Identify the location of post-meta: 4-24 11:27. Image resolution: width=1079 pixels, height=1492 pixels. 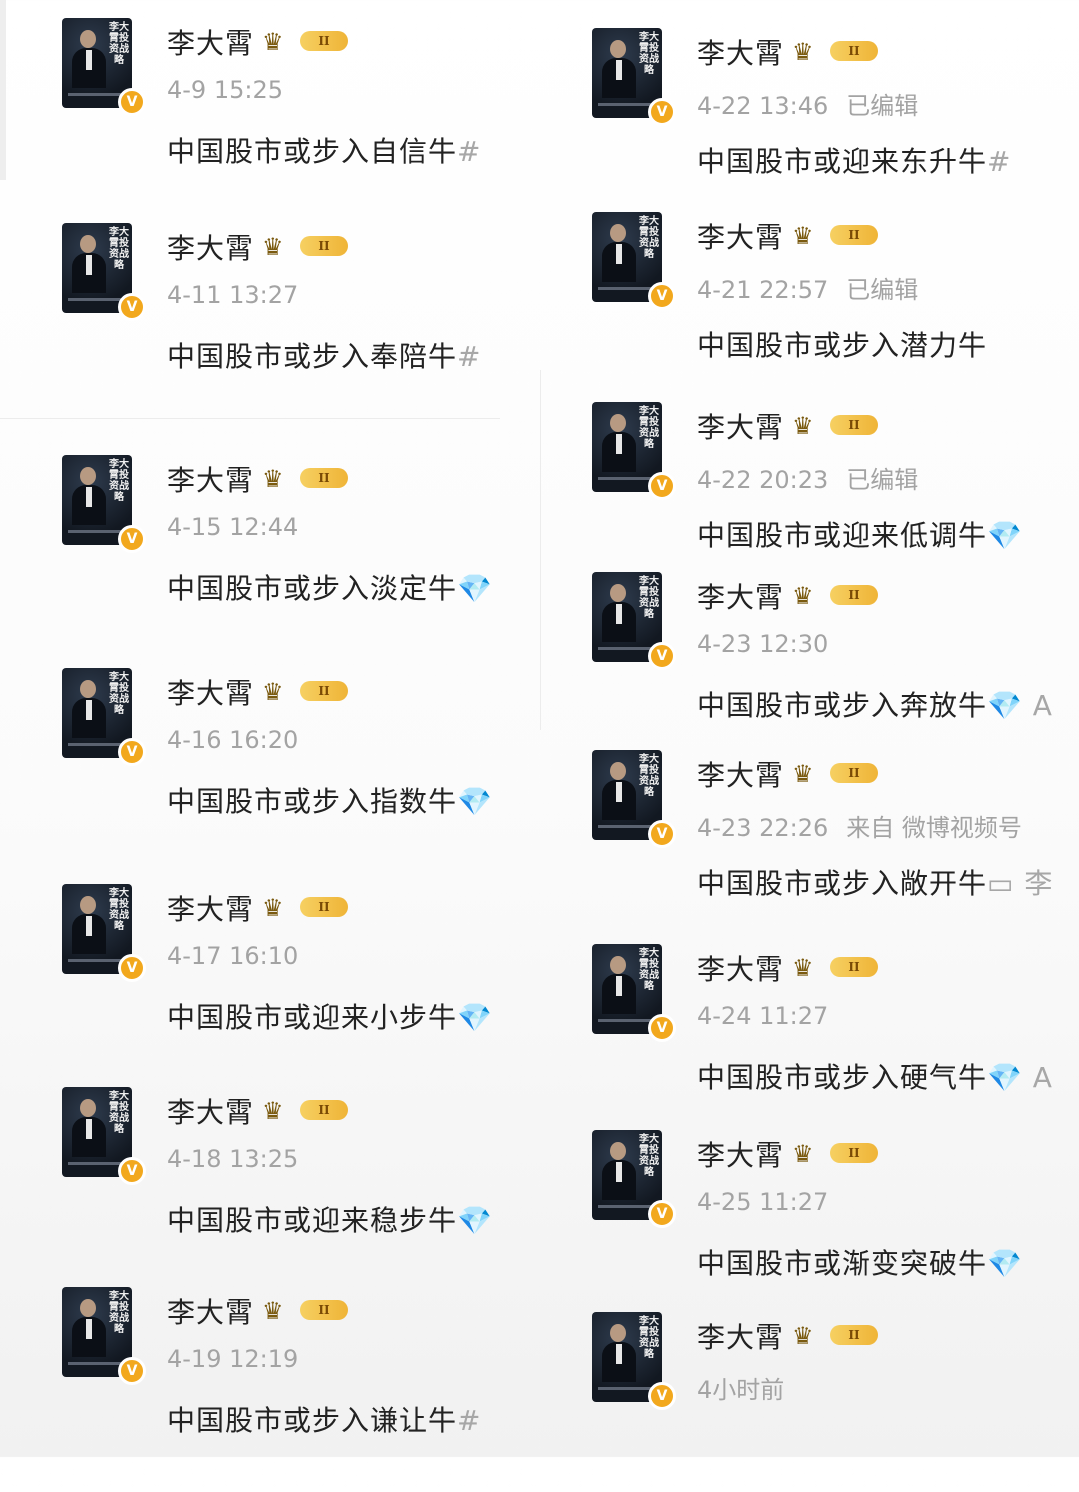
(771, 1016).